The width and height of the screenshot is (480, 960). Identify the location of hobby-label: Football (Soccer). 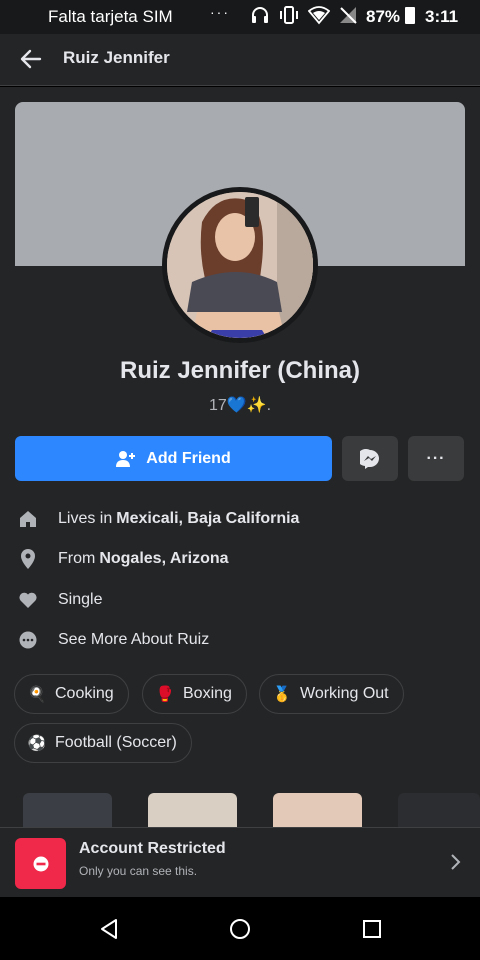
(116, 742).